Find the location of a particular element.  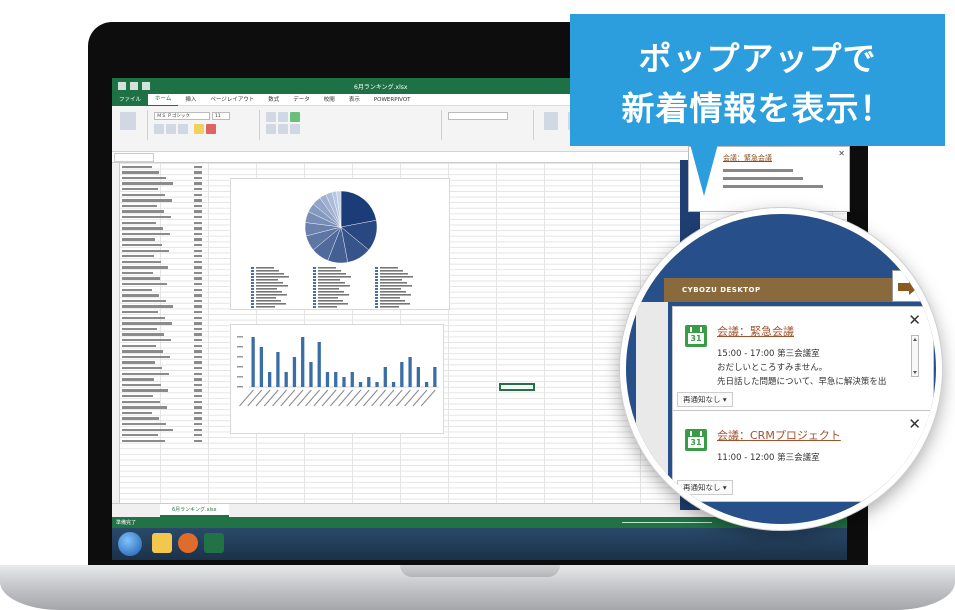

tab-insert: 挿入 is located at coordinates (190, 100).